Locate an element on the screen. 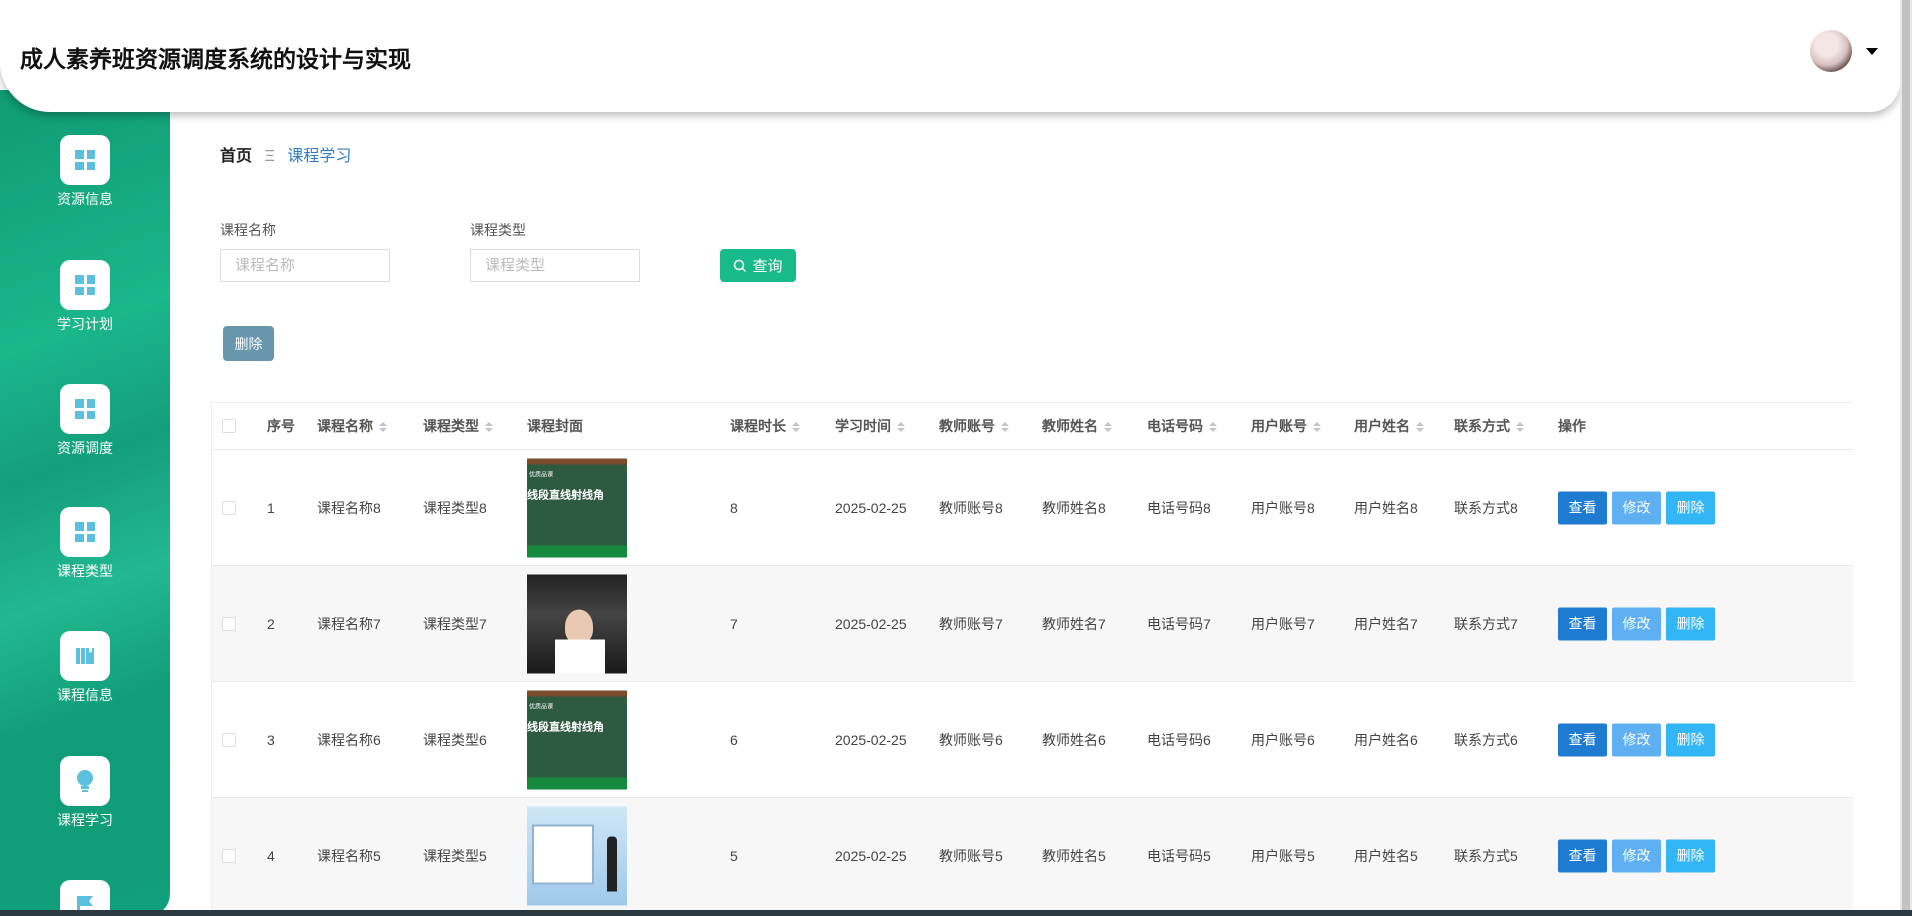 Image resolution: width=1912 pixels, height=916 pixels. cell-user-name: 用户姓名7 is located at coordinates (1386, 623).